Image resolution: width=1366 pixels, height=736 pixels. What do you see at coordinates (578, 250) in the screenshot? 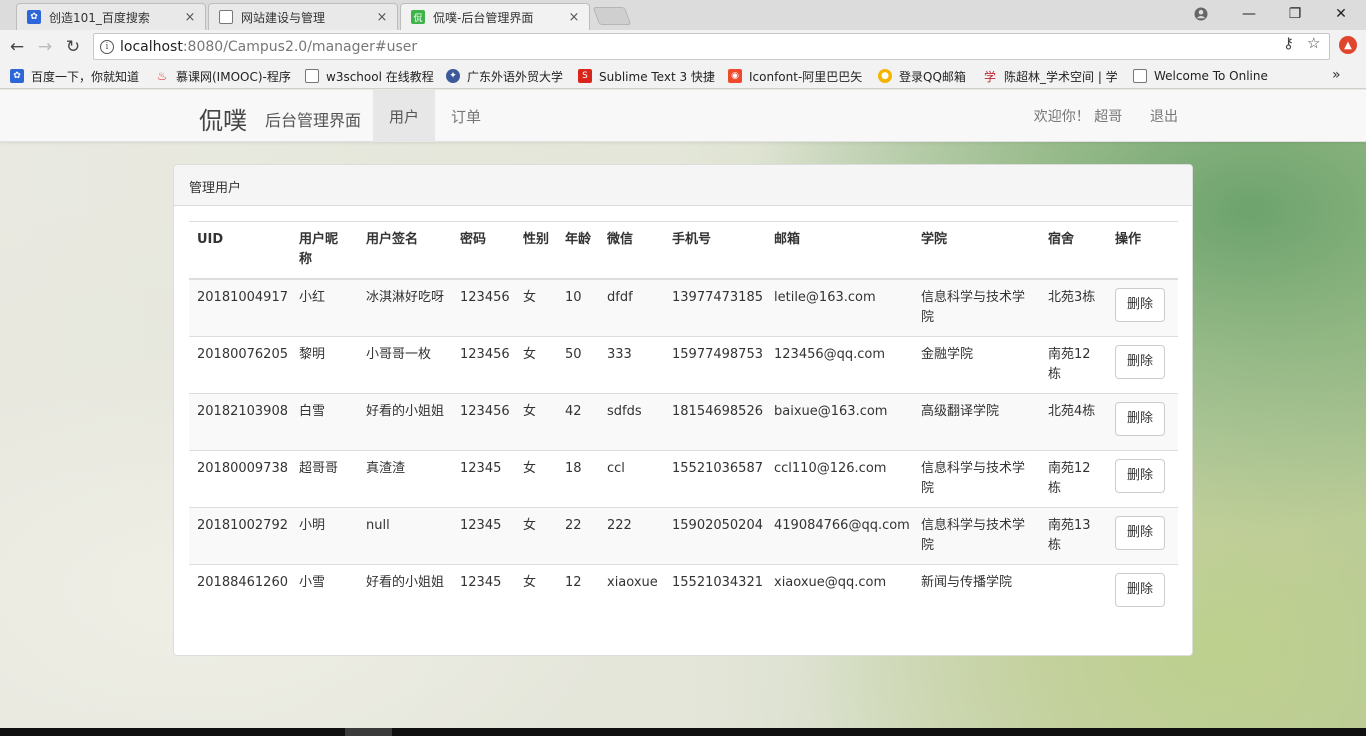
I see `column-header: 年龄` at bounding box center [578, 250].